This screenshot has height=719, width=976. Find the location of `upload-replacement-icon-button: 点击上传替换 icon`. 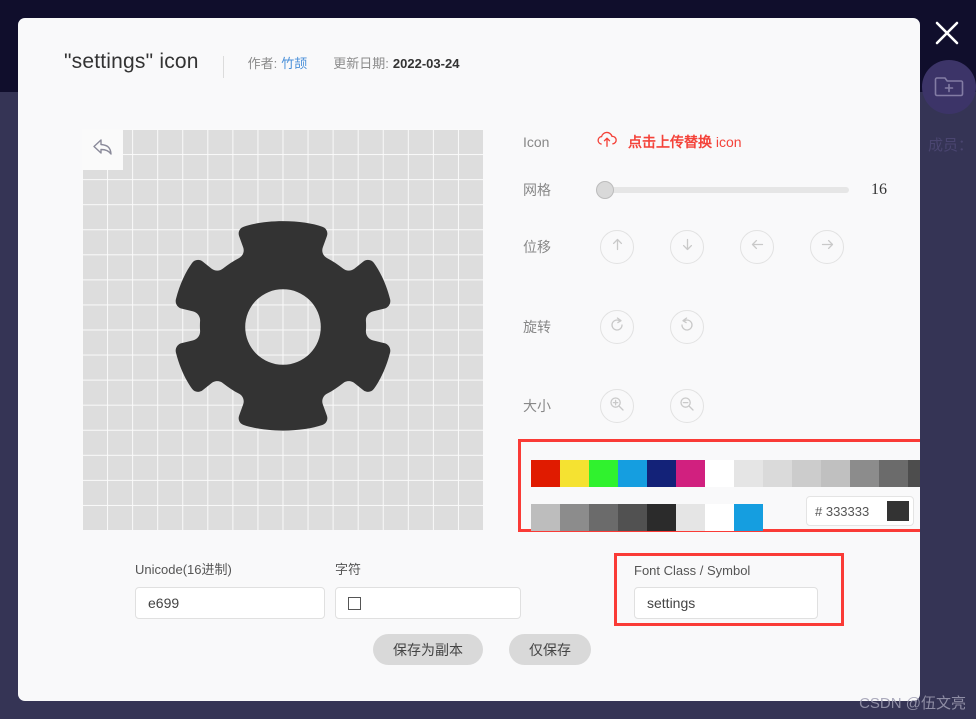

upload-replacement-icon-button: 点击上传替换 icon is located at coordinates (669, 141).